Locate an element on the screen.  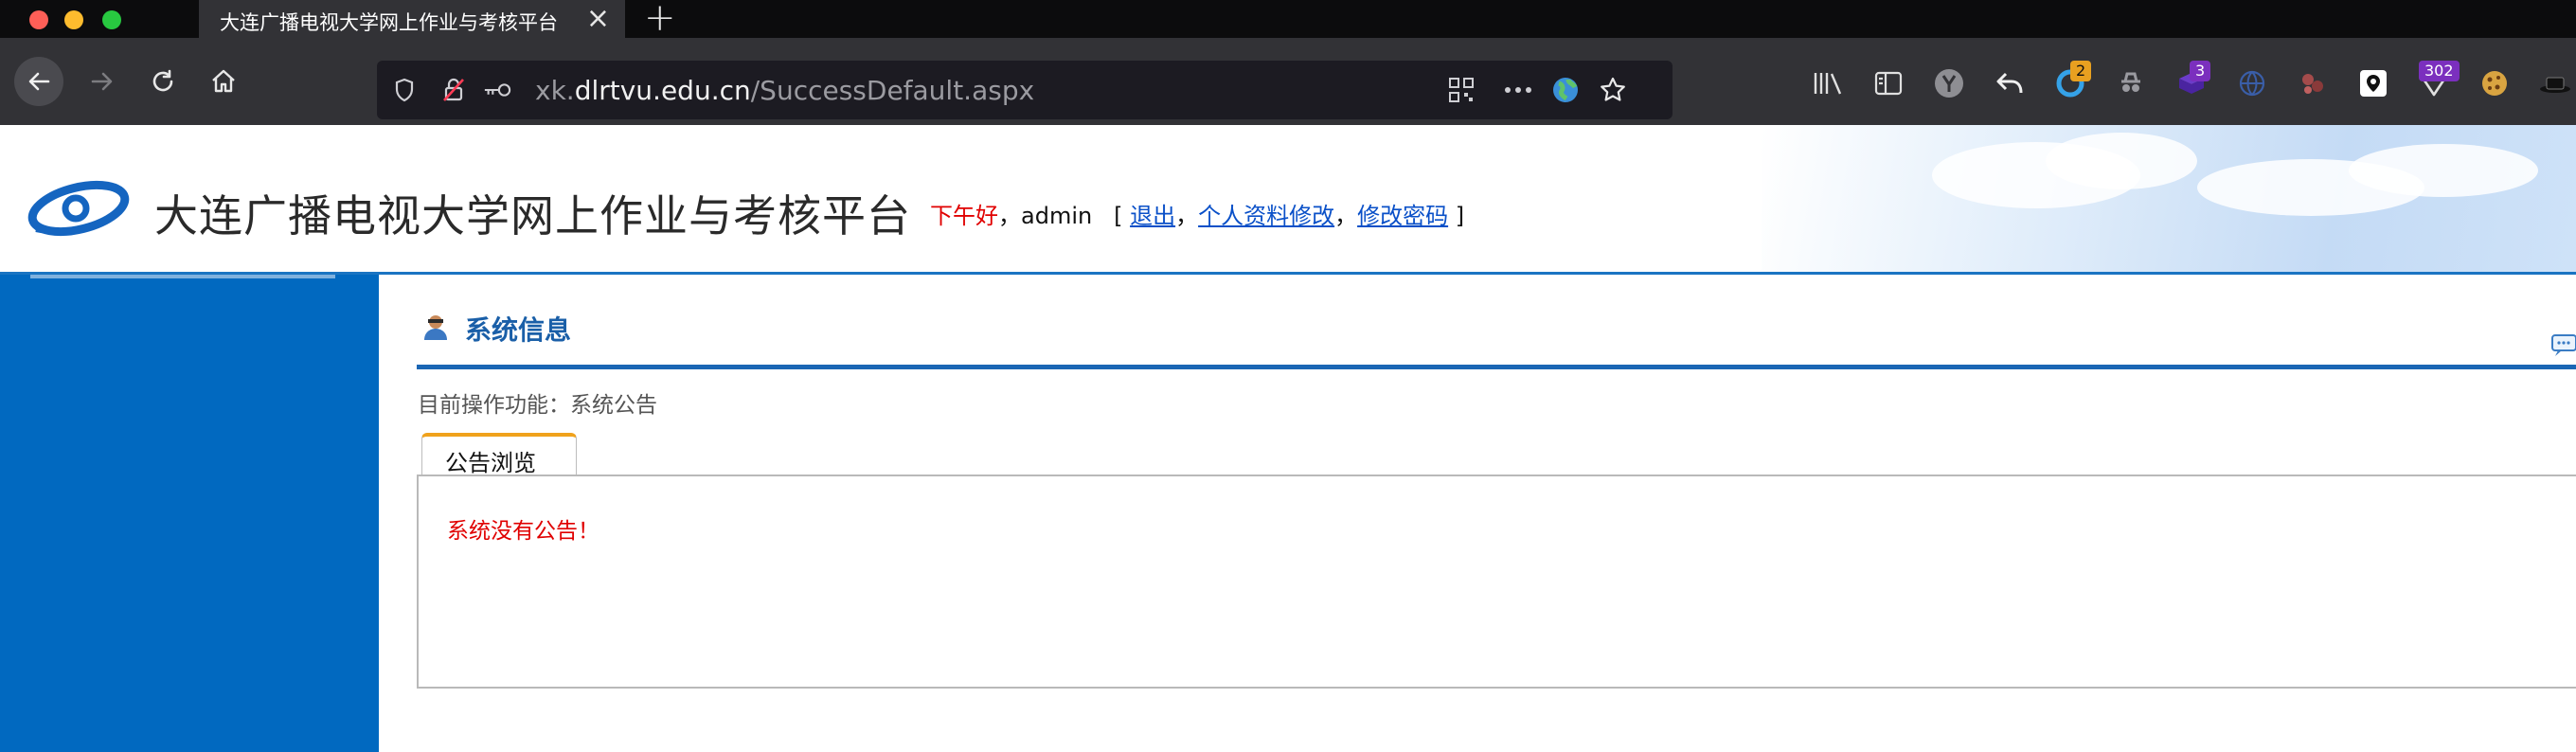
site-logo is located at coordinates (79, 212).